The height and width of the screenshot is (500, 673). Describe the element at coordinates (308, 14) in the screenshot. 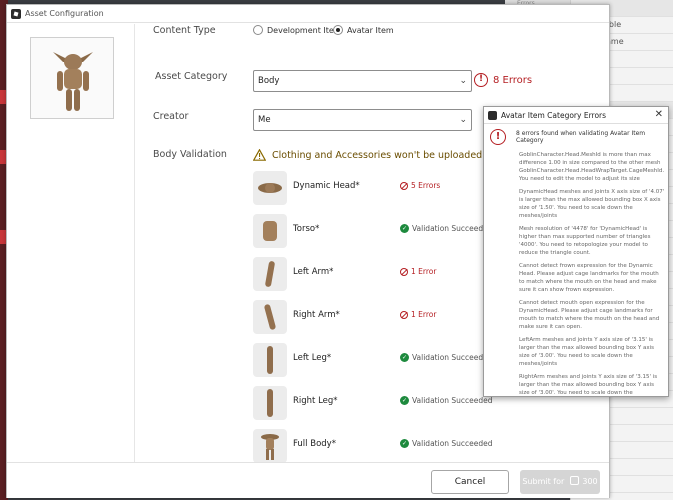

I see `dialog-titlebar: Asset Configuration` at that location.